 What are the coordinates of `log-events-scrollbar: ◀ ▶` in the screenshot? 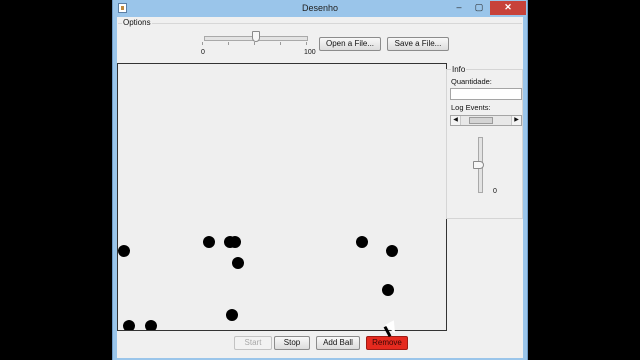 It's located at (486, 120).